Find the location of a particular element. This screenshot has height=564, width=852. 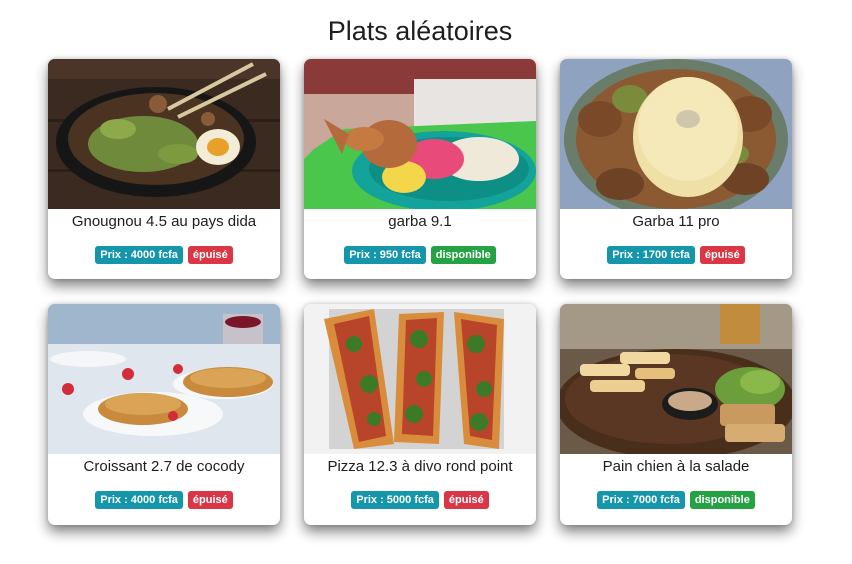

croissant-table-image is located at coordinates (164, 379).